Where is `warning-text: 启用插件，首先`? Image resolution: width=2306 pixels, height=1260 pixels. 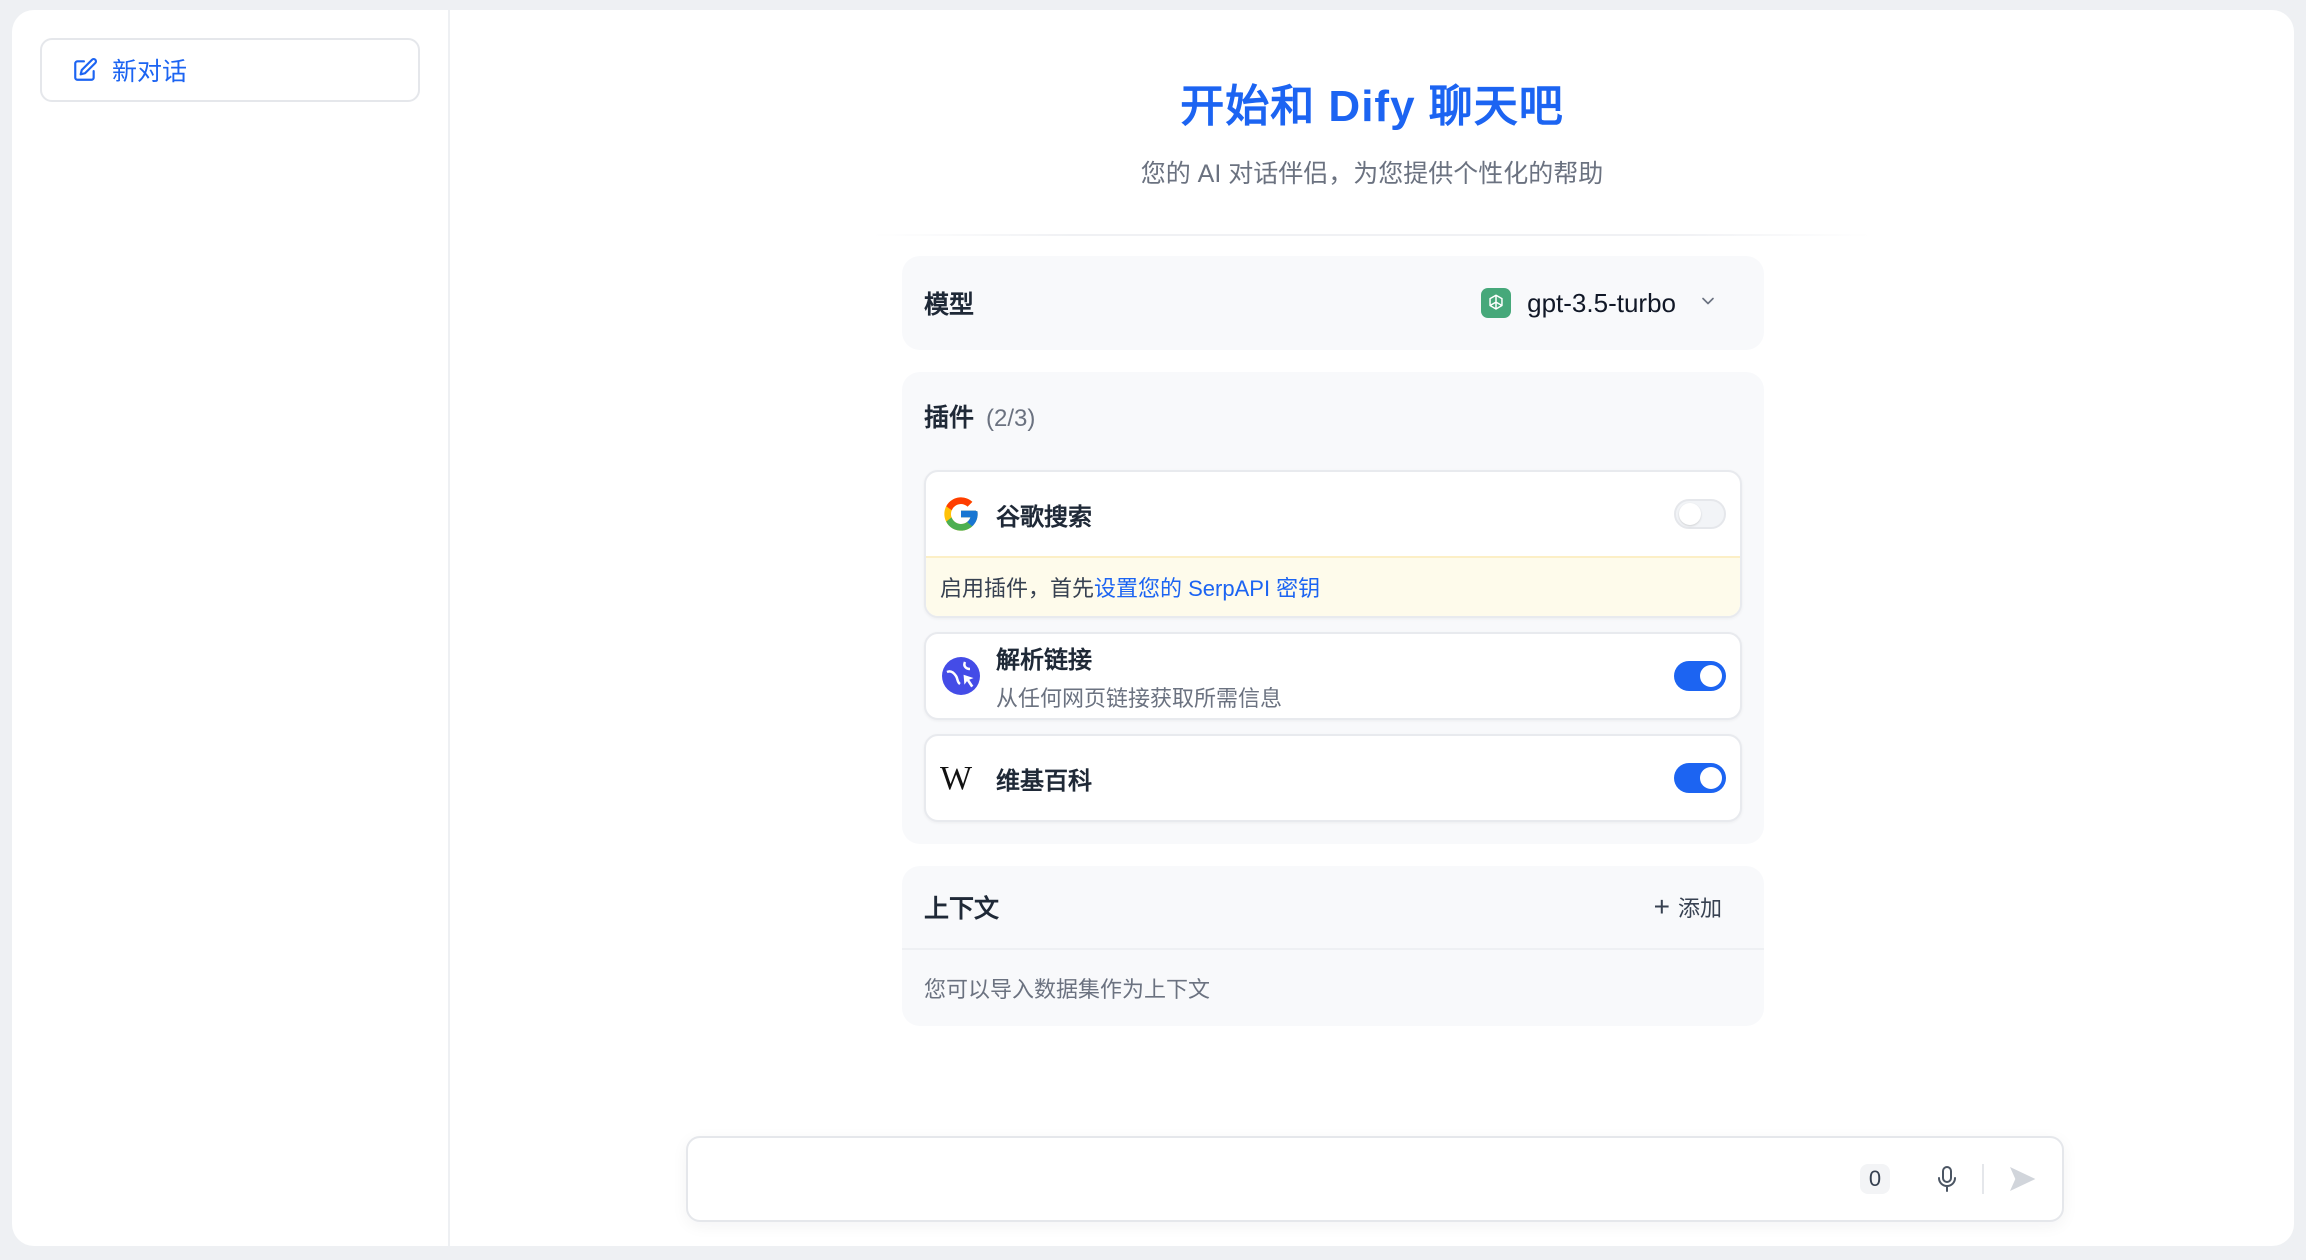
warning-text: 启用插件，首先 is located at coordinates (1017, 588).